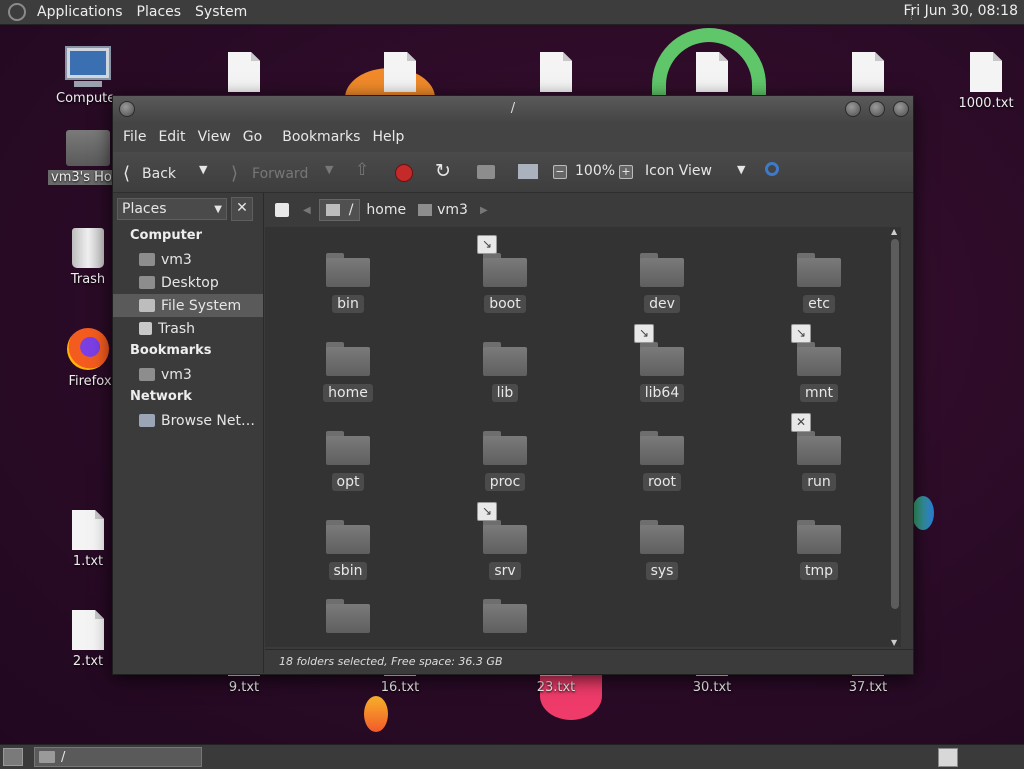 The width and height of the screenshot is (1024, 769). Describe the element at coordinates (134, 137) in the screenshot. I see `menu-file: File` at that location.